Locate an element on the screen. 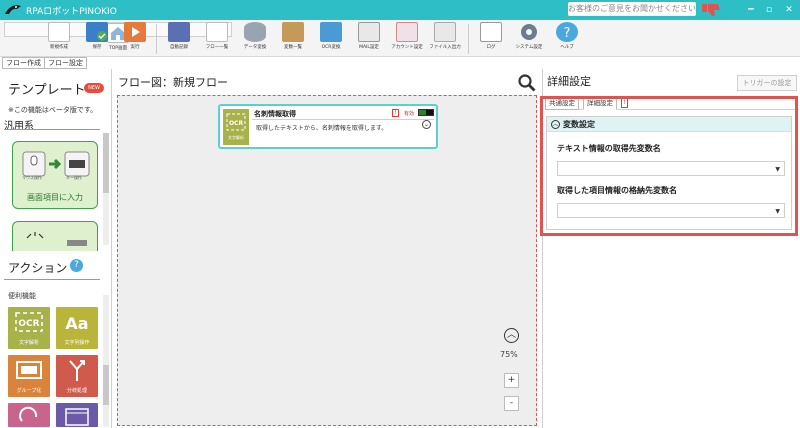  zoom-in-button: + is located at coordinates (511, 380).